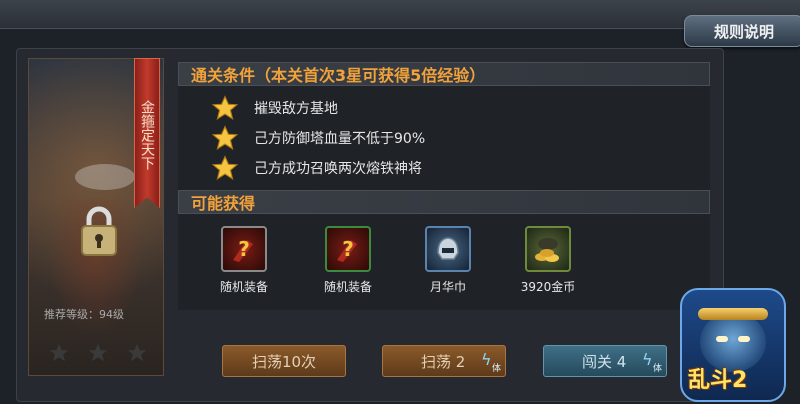 Image resolution: width=800 pixels, height=404 pixels. Describe the element at coordinates (447, 287) in the screenshot. I see `reward-label: 月华巾` at that location.